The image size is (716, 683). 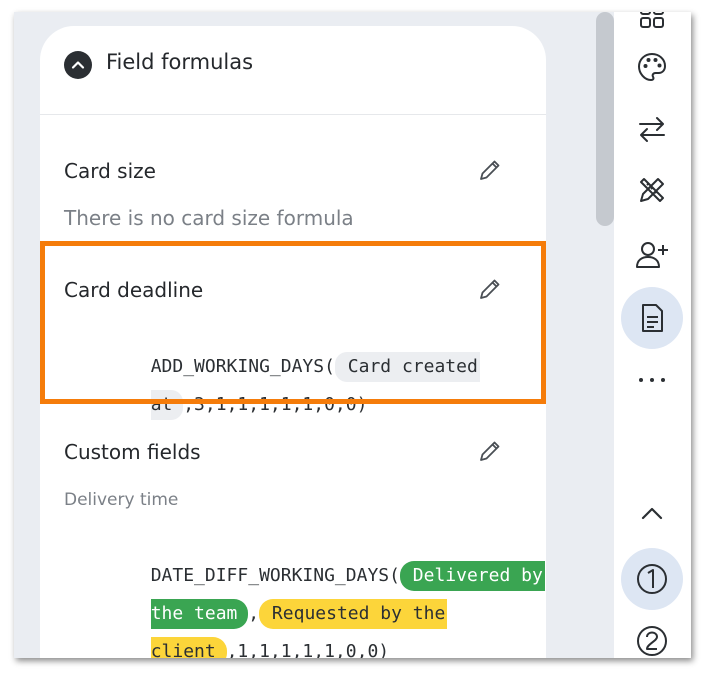 I want to click on document-icon, so click(x=652, y=318).